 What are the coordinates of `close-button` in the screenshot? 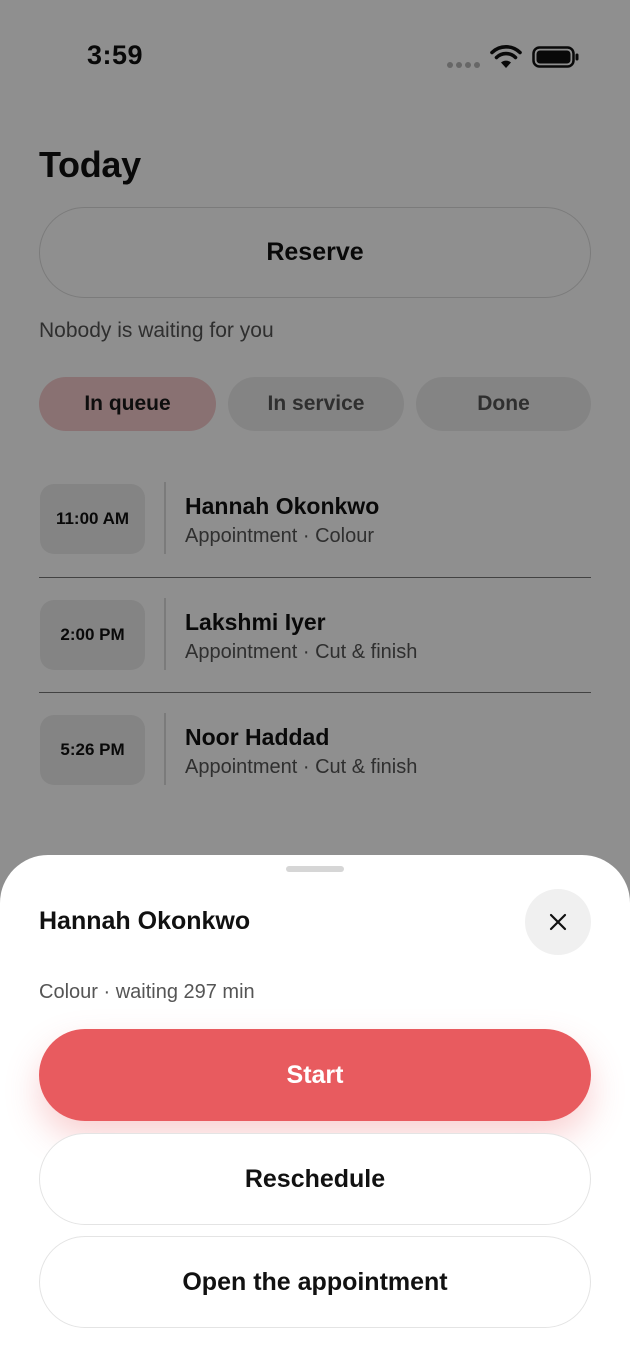 It's located at (558, 922).